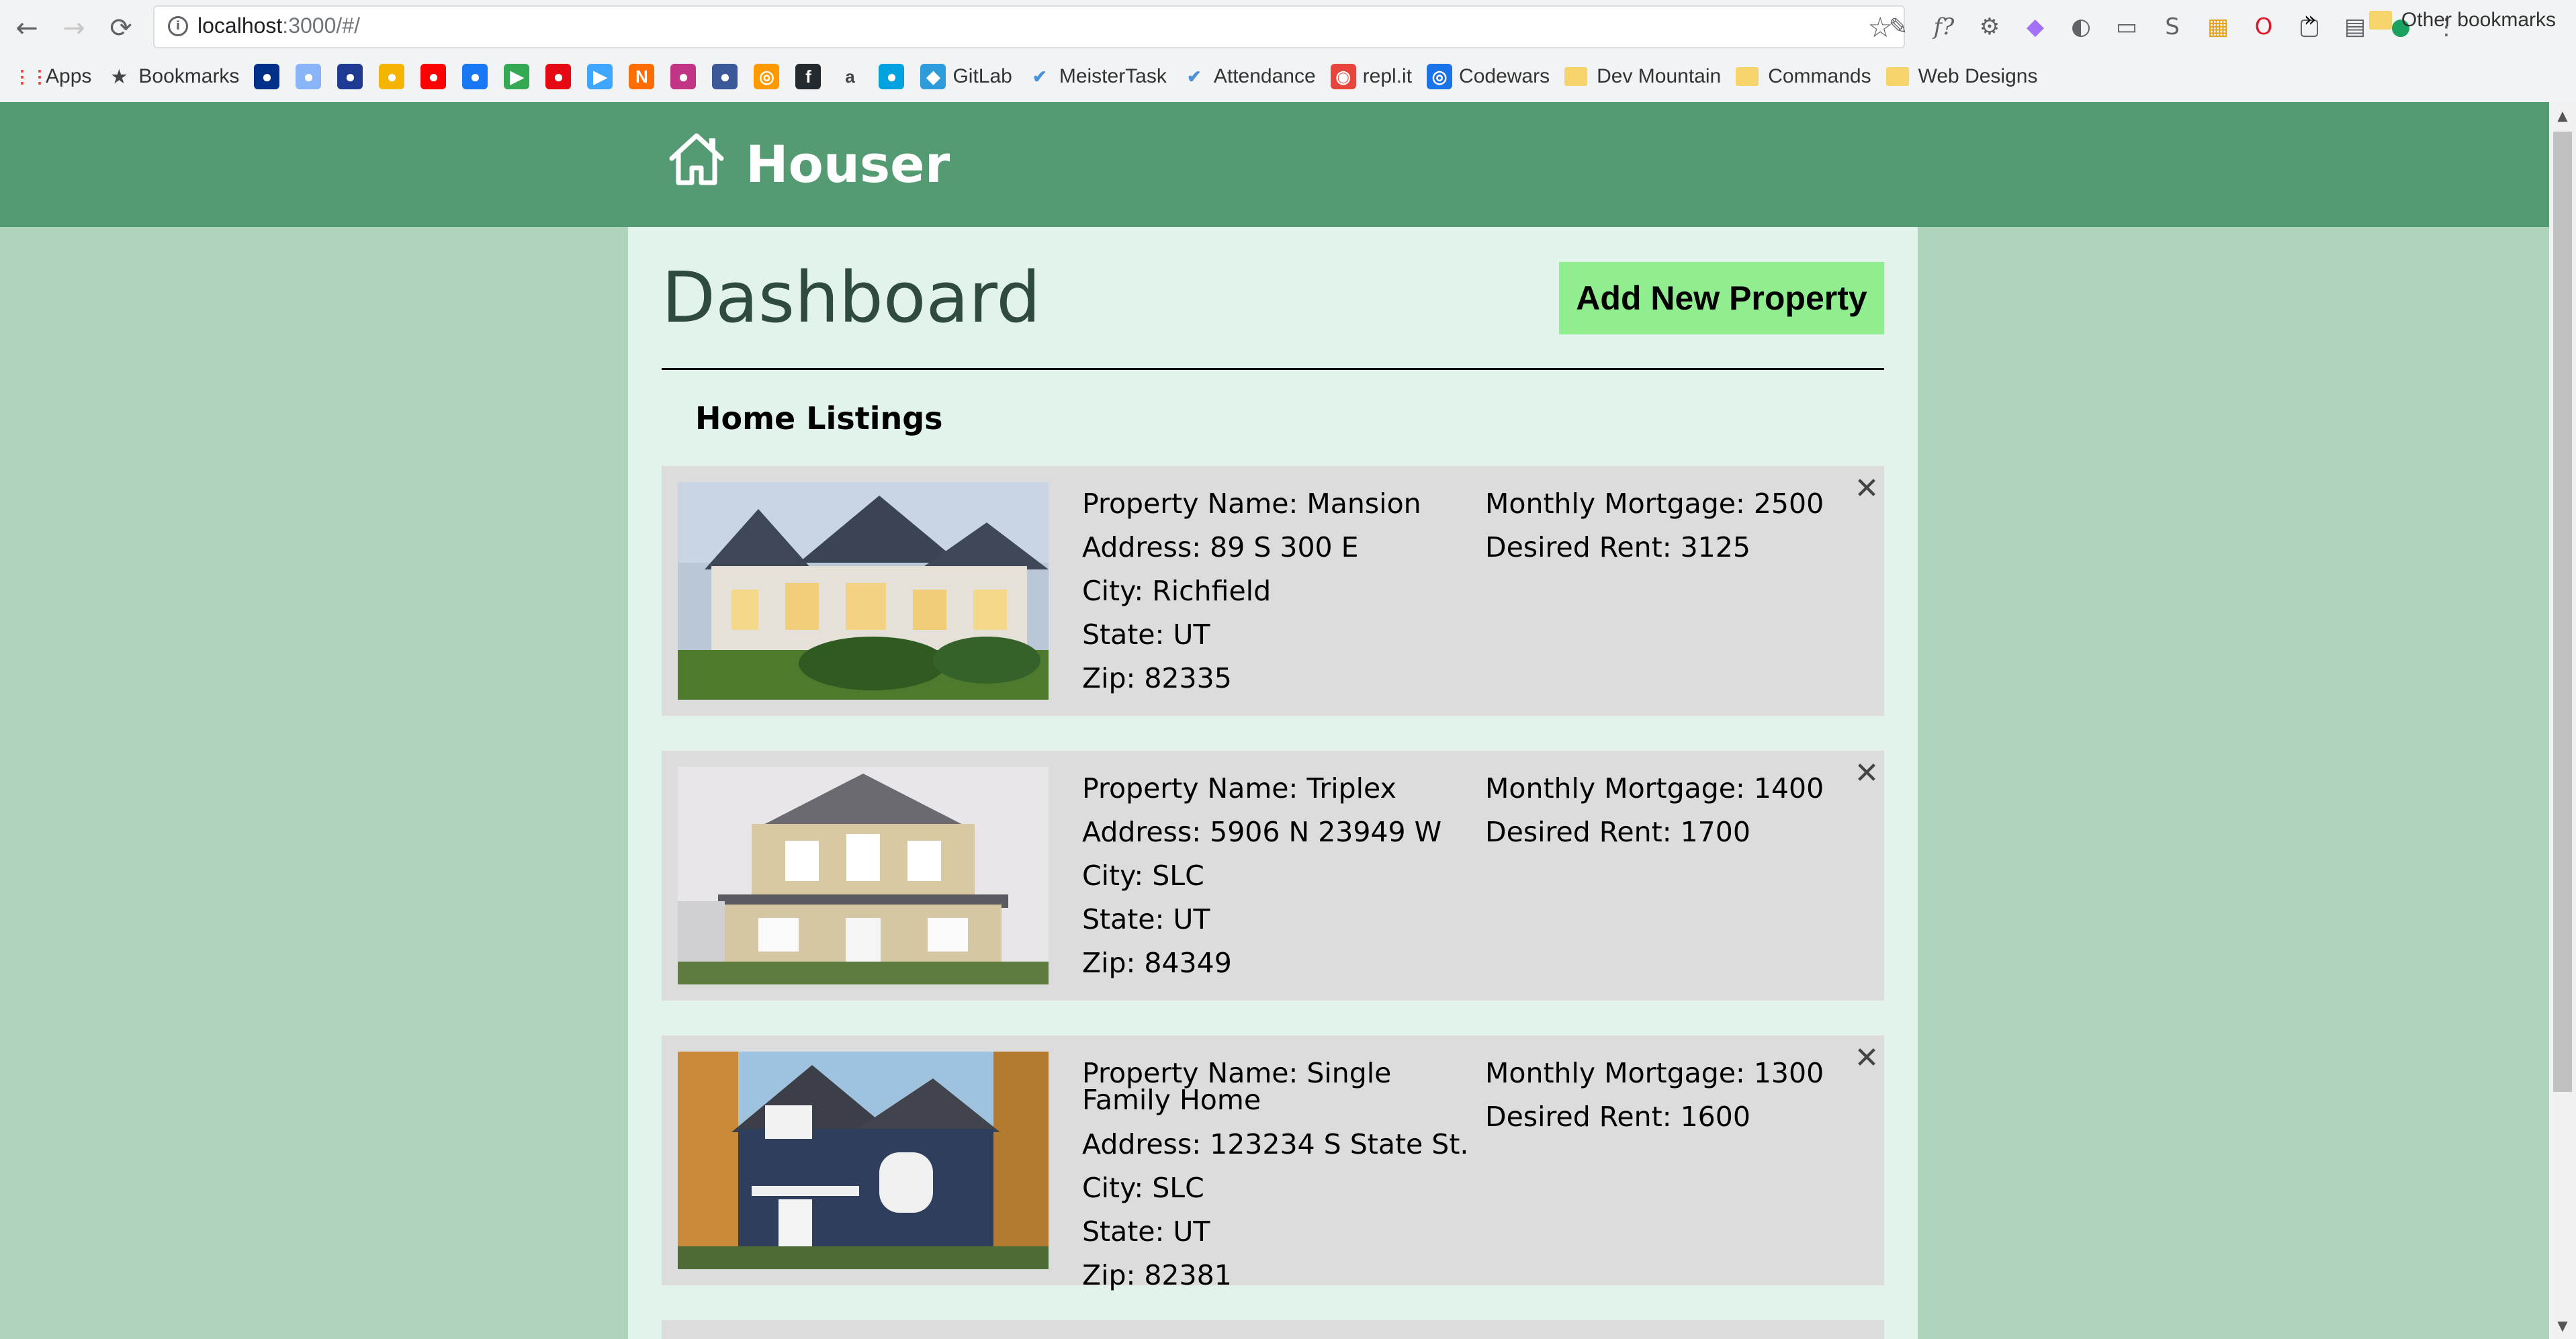 The height and width of the screenshot is (1339, 2576). Describe the element at coordinates (848, 164) in the screenshot. I see `app-title: Houser` at that location.